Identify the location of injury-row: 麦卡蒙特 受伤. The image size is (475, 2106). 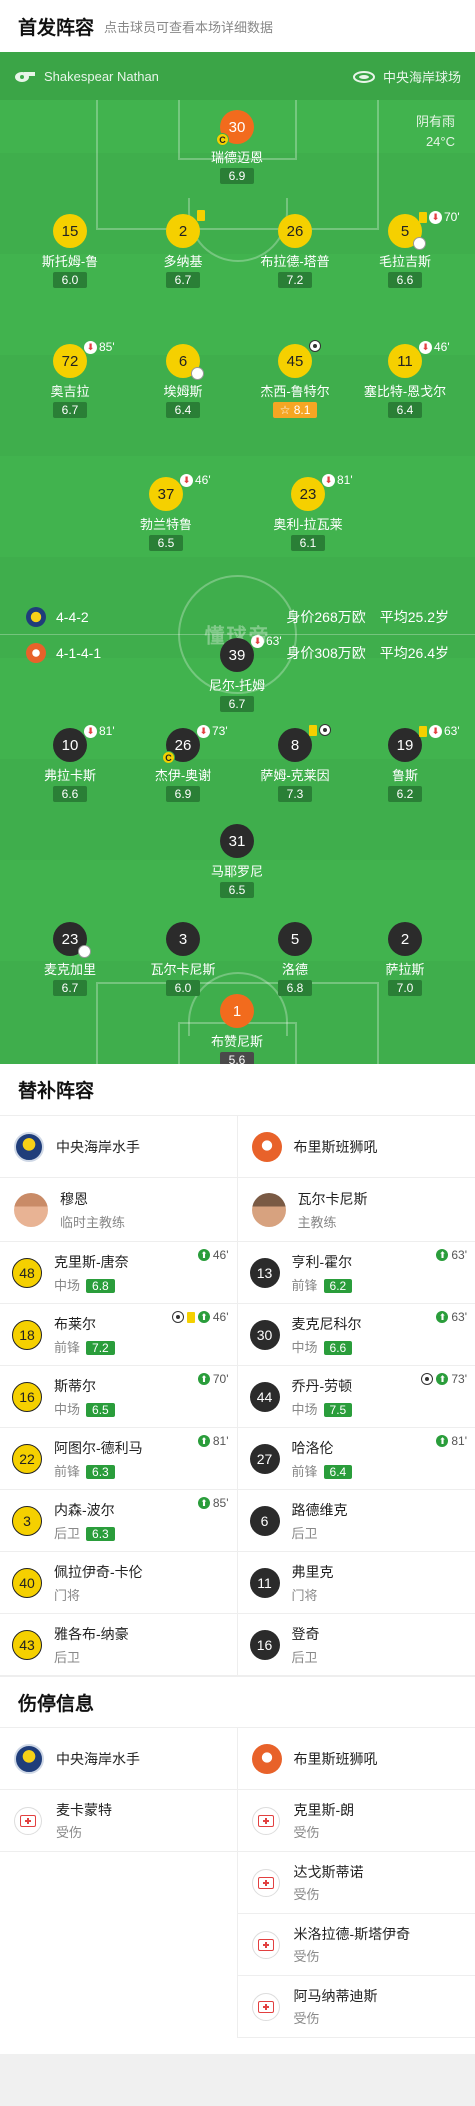
(118, 1821).